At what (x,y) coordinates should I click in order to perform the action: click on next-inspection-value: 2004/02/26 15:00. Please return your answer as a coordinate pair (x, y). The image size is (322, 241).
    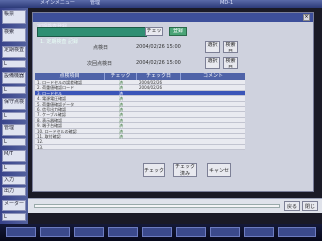
    Looking at the image, I should click on (158, 63).